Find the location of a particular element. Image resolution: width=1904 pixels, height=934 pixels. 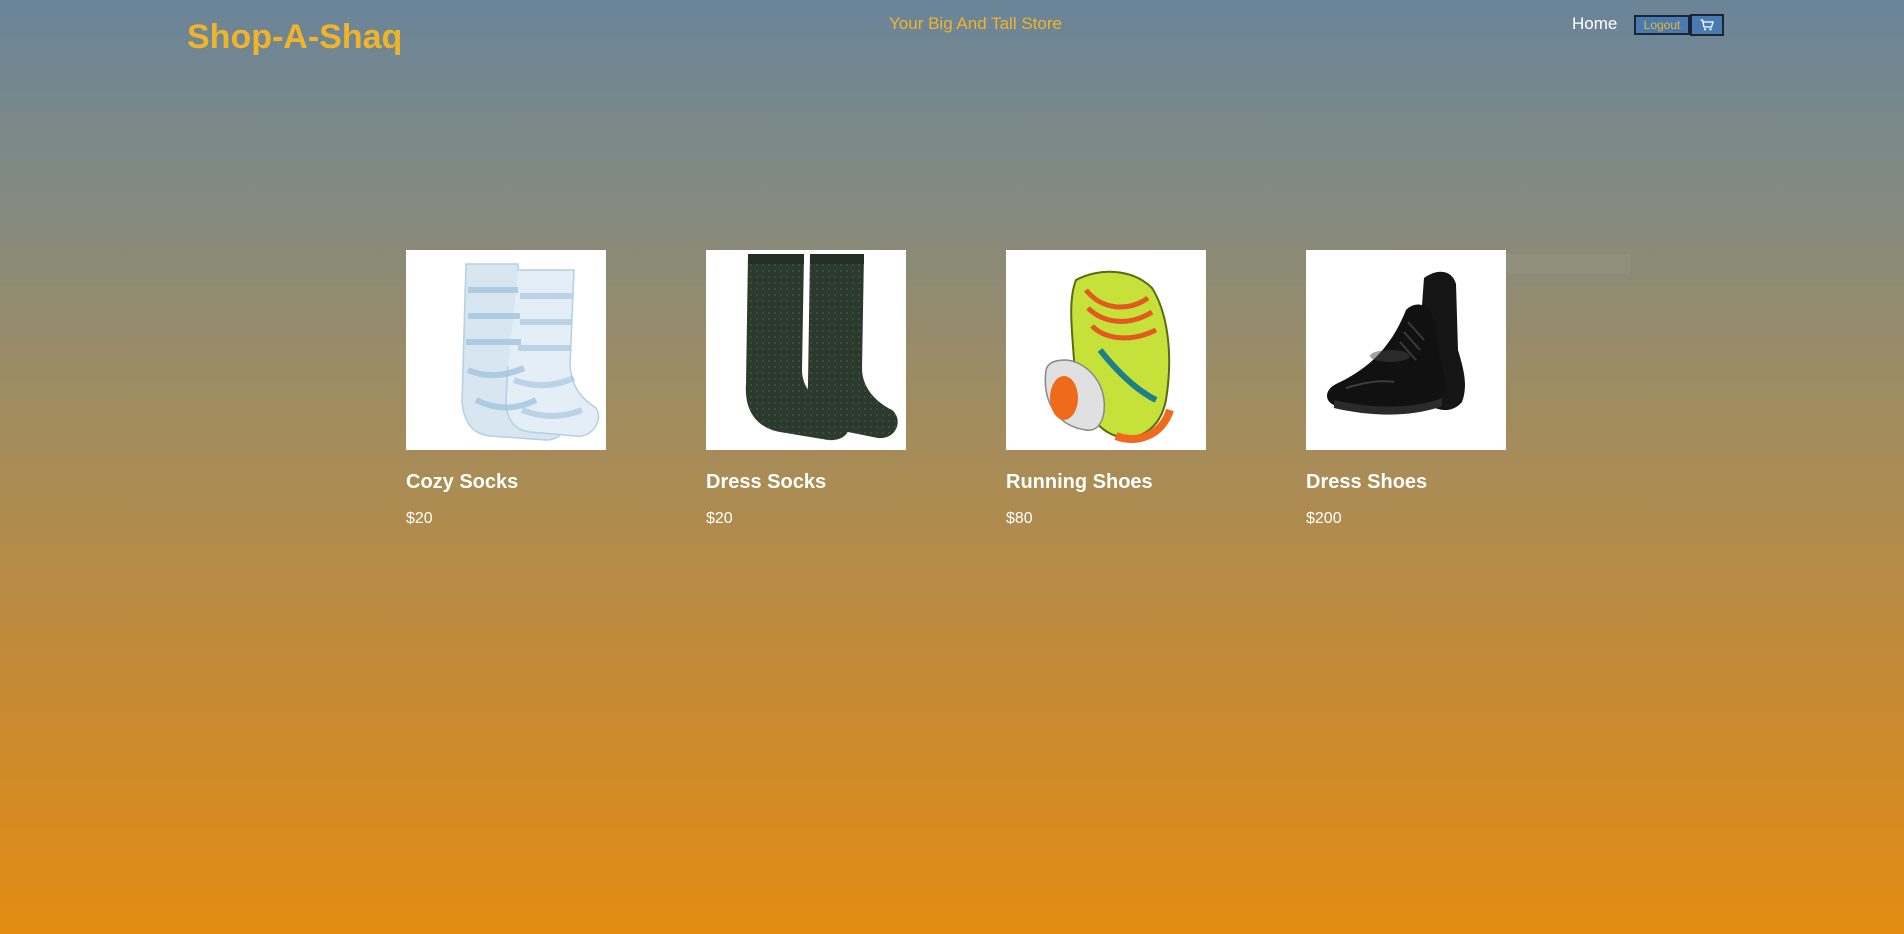

cart-button is located at coordinates (1707, 25).